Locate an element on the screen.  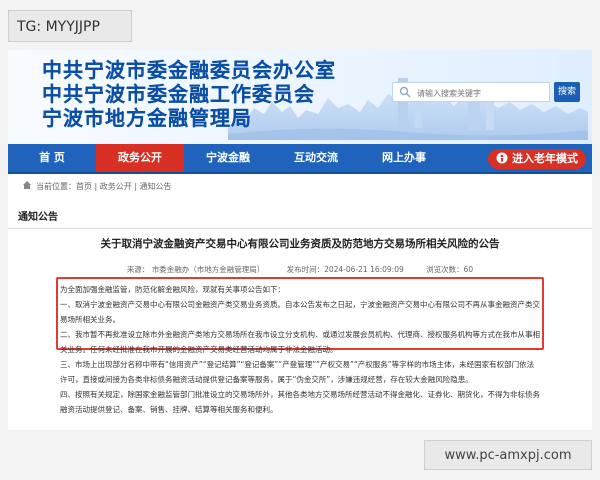
search-button: 搜索 is located at coordinates (567, 92).